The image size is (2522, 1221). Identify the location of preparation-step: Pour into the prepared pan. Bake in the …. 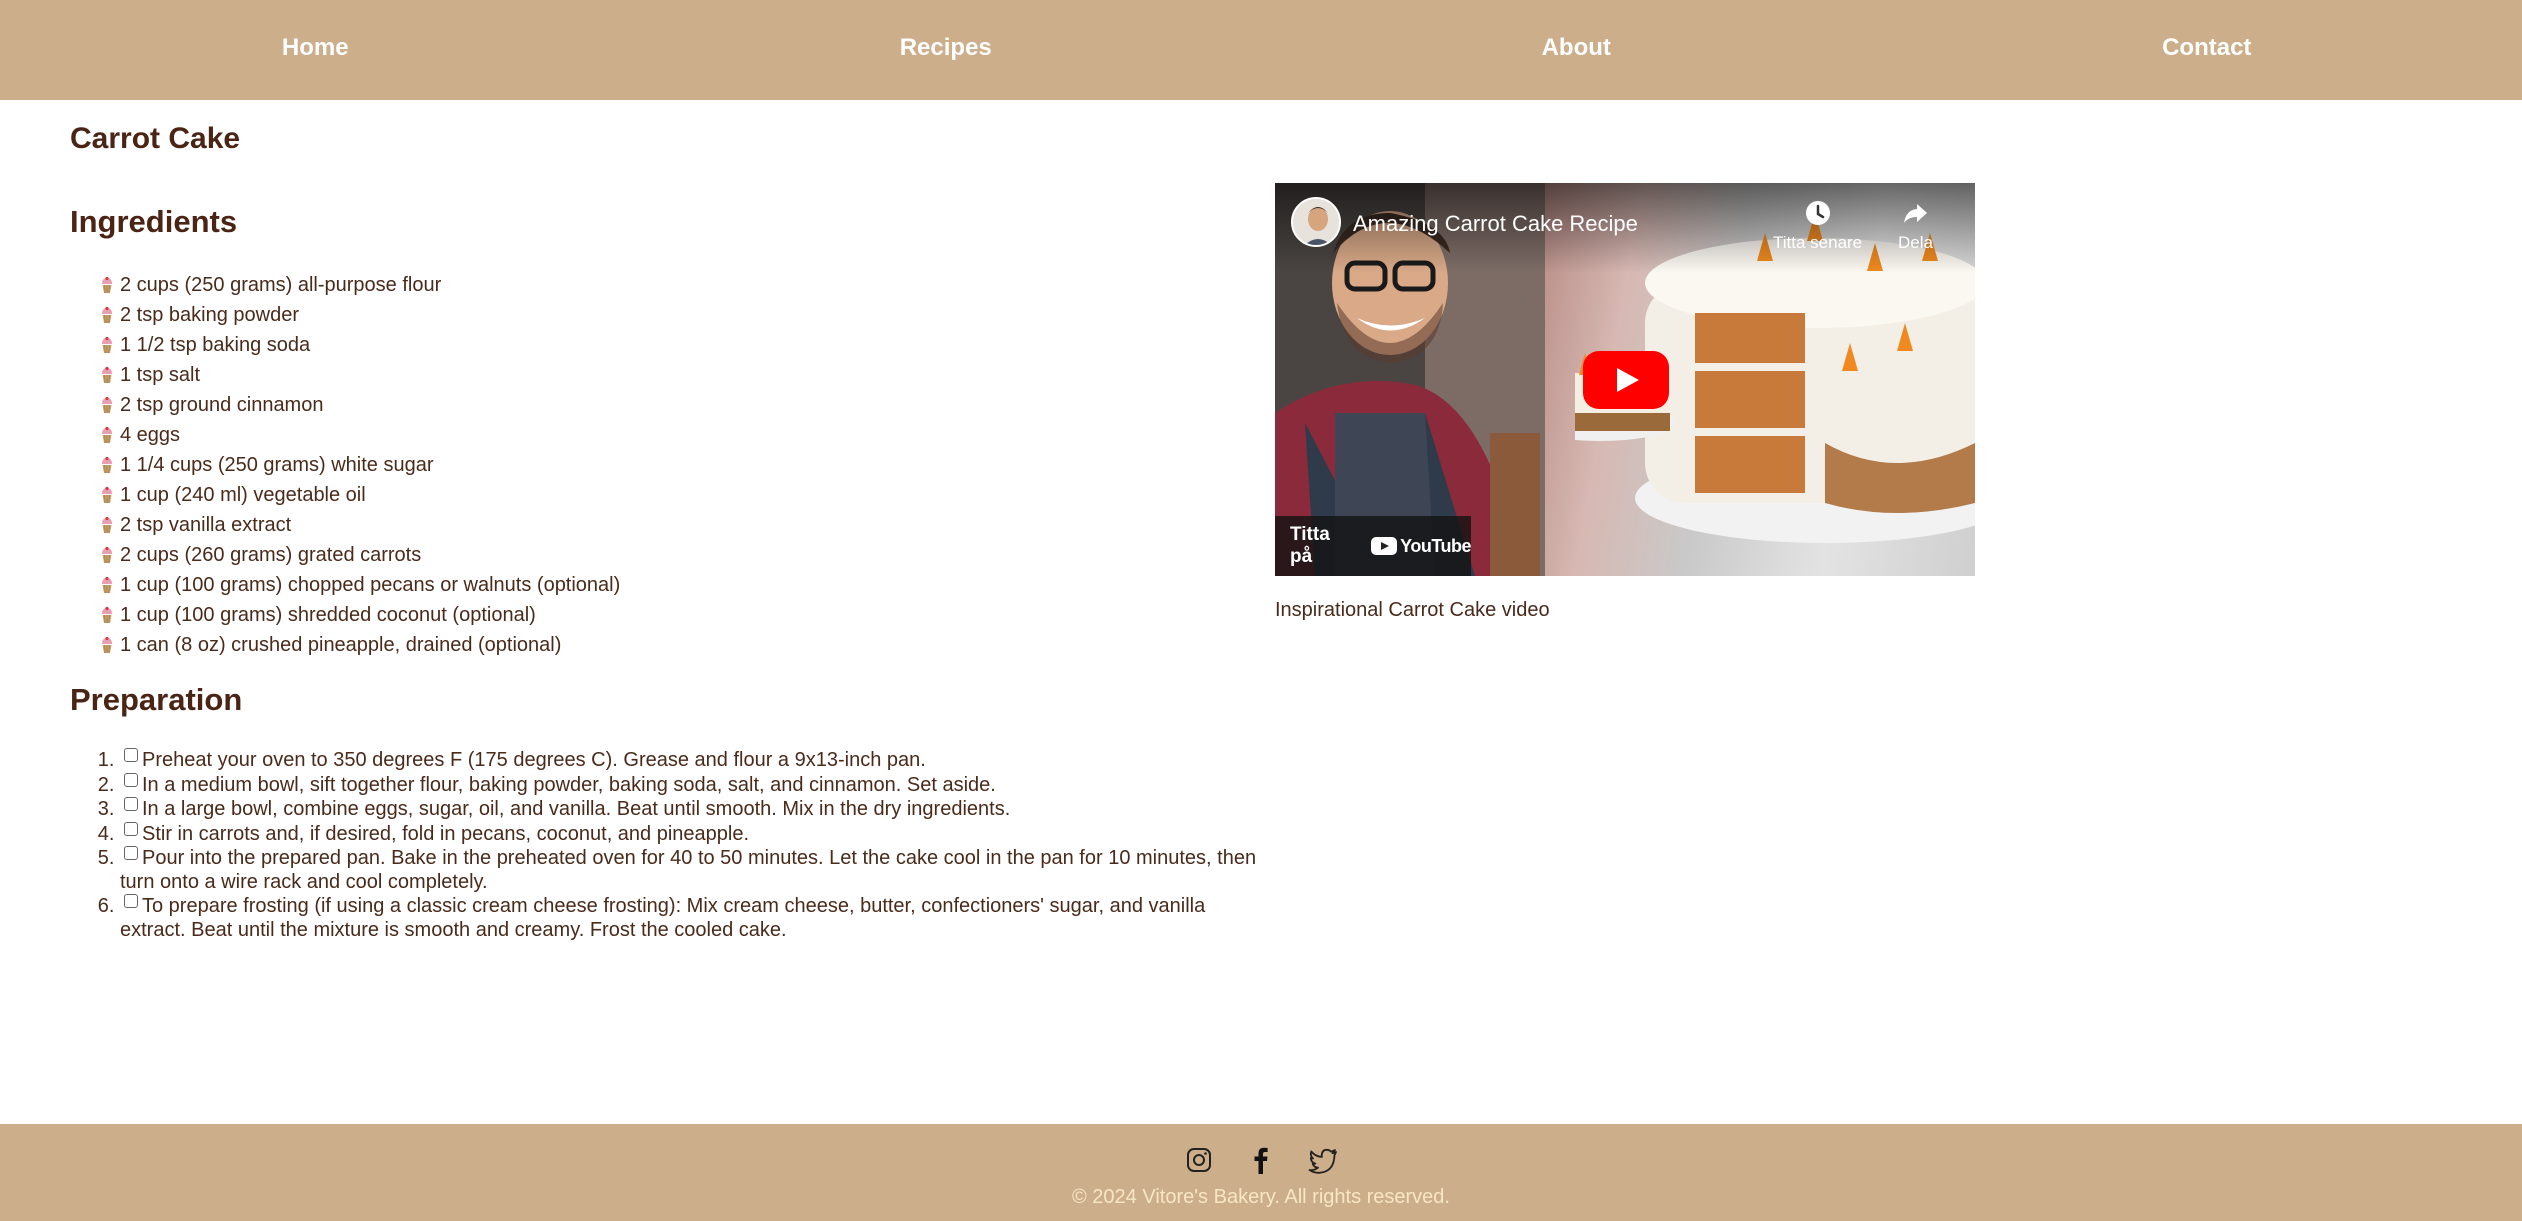
(695, 870).